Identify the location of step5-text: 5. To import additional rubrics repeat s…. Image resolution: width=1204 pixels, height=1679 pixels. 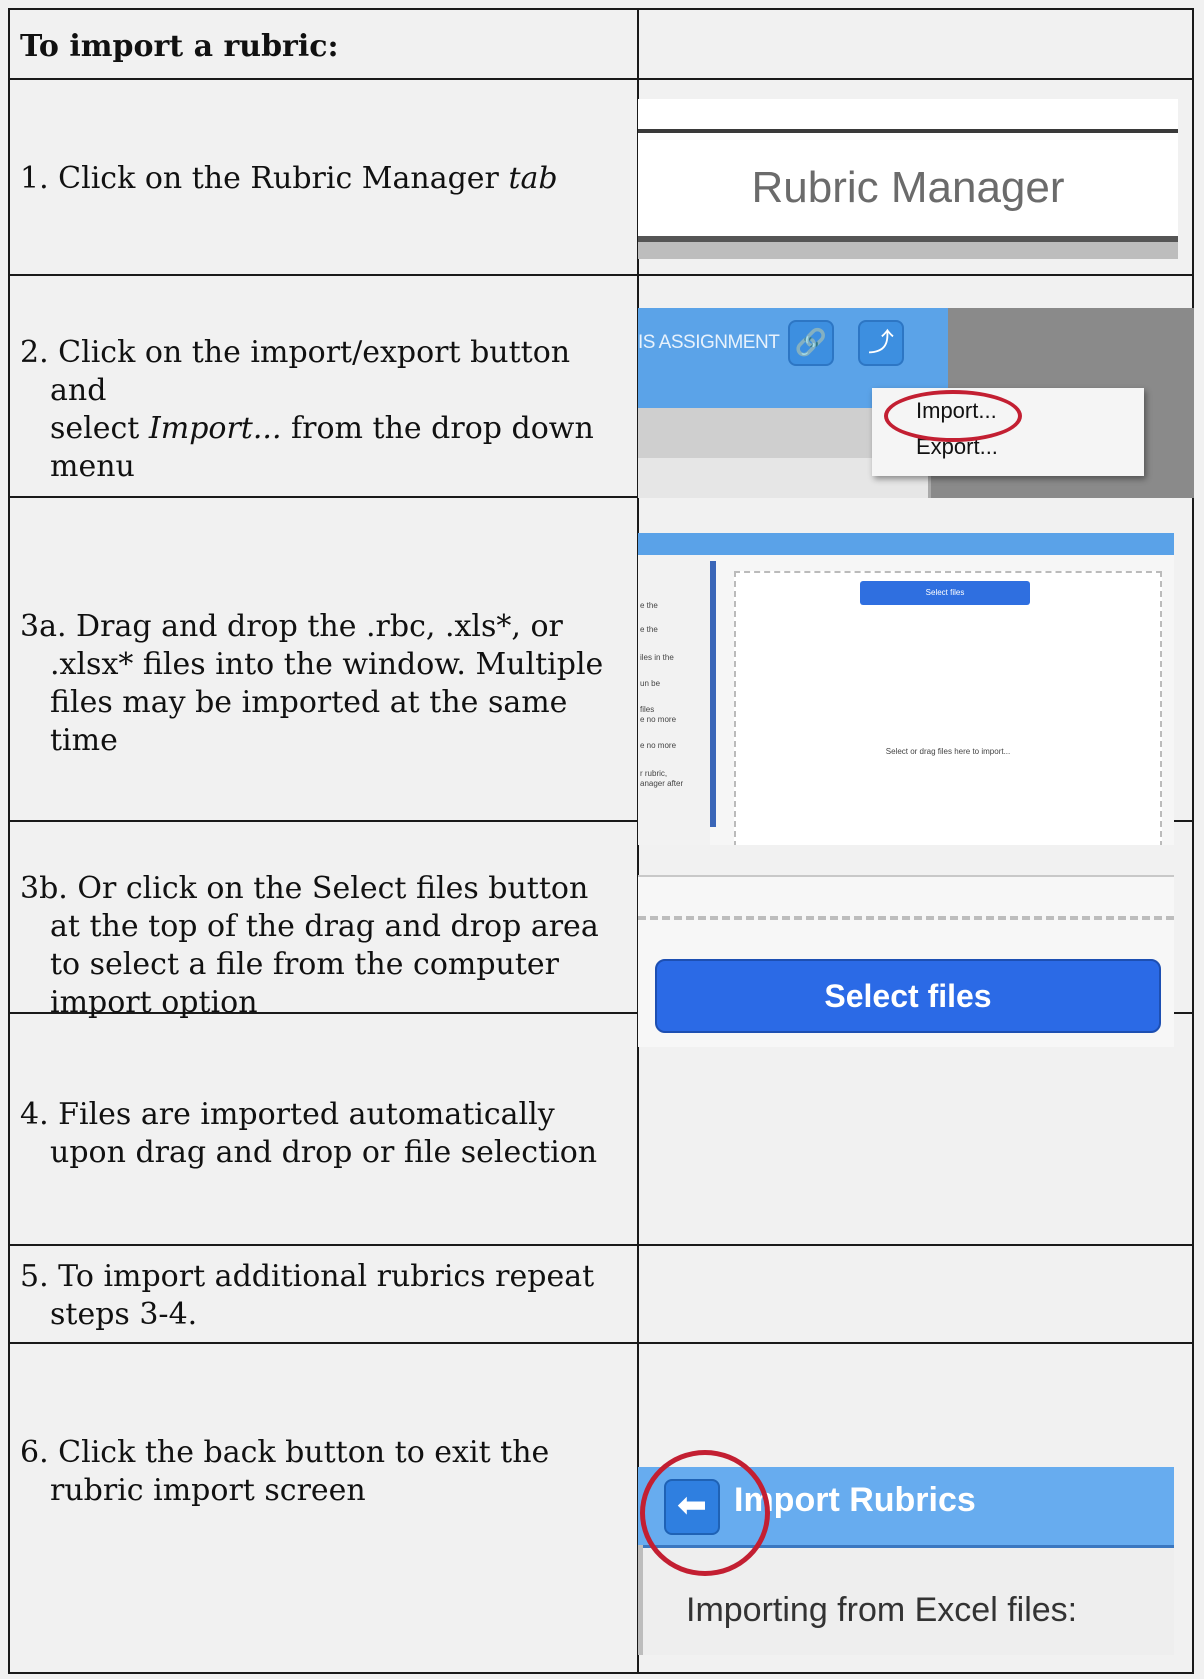
(307, 1295).